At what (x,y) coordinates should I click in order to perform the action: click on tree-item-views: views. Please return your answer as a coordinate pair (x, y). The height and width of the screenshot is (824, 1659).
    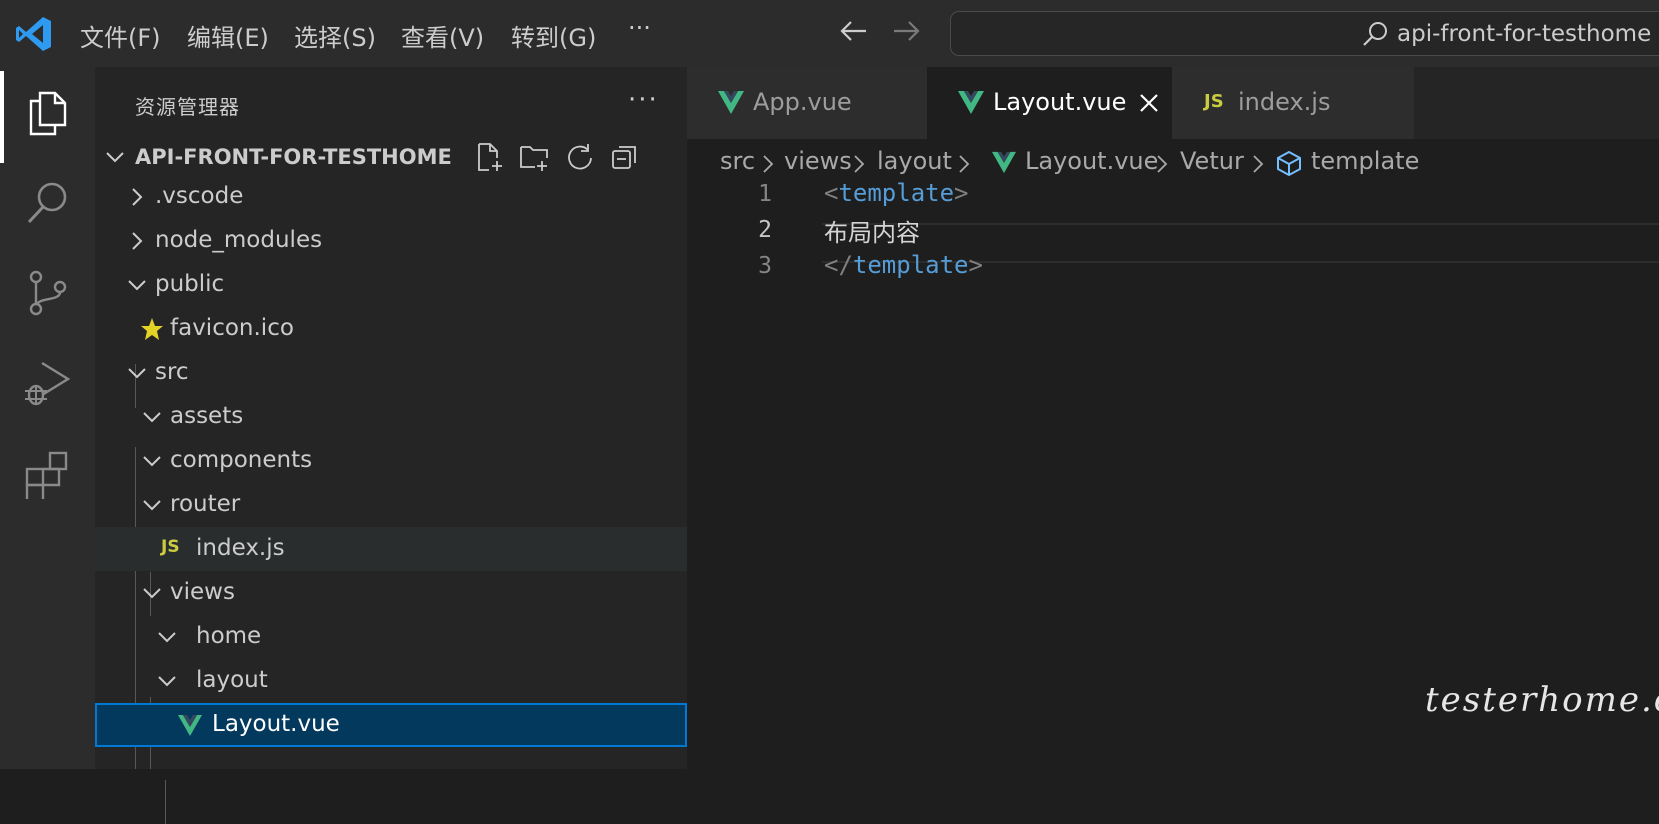
    Looking at the image, I should click on (391, 593).